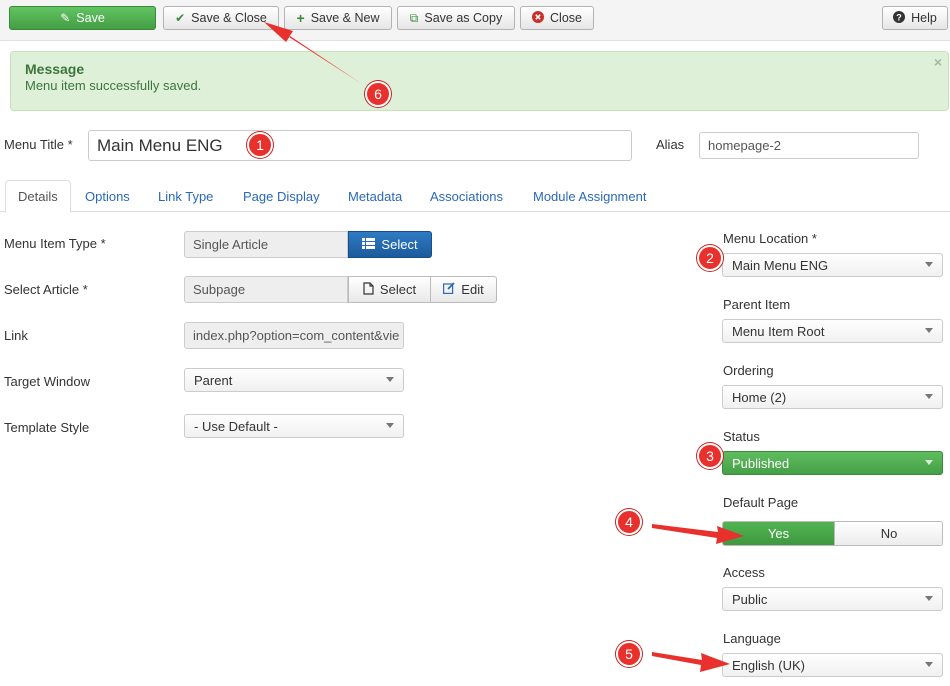 The height and width of the screenshot is (686, 950). Describe the element at coordinates (185, 196) in the screenshot. I see `tab-link-type: Link Type` at that location.